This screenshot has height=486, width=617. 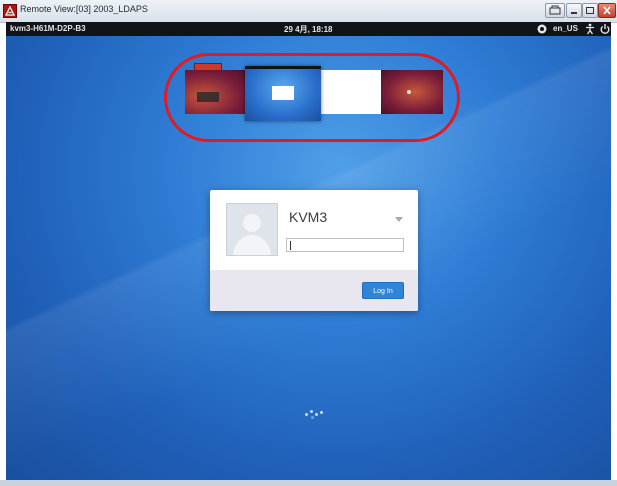 What do you see at coordinates (345, 245) in the screenshot?
I see `password-field` at bounding box center [345, 245].